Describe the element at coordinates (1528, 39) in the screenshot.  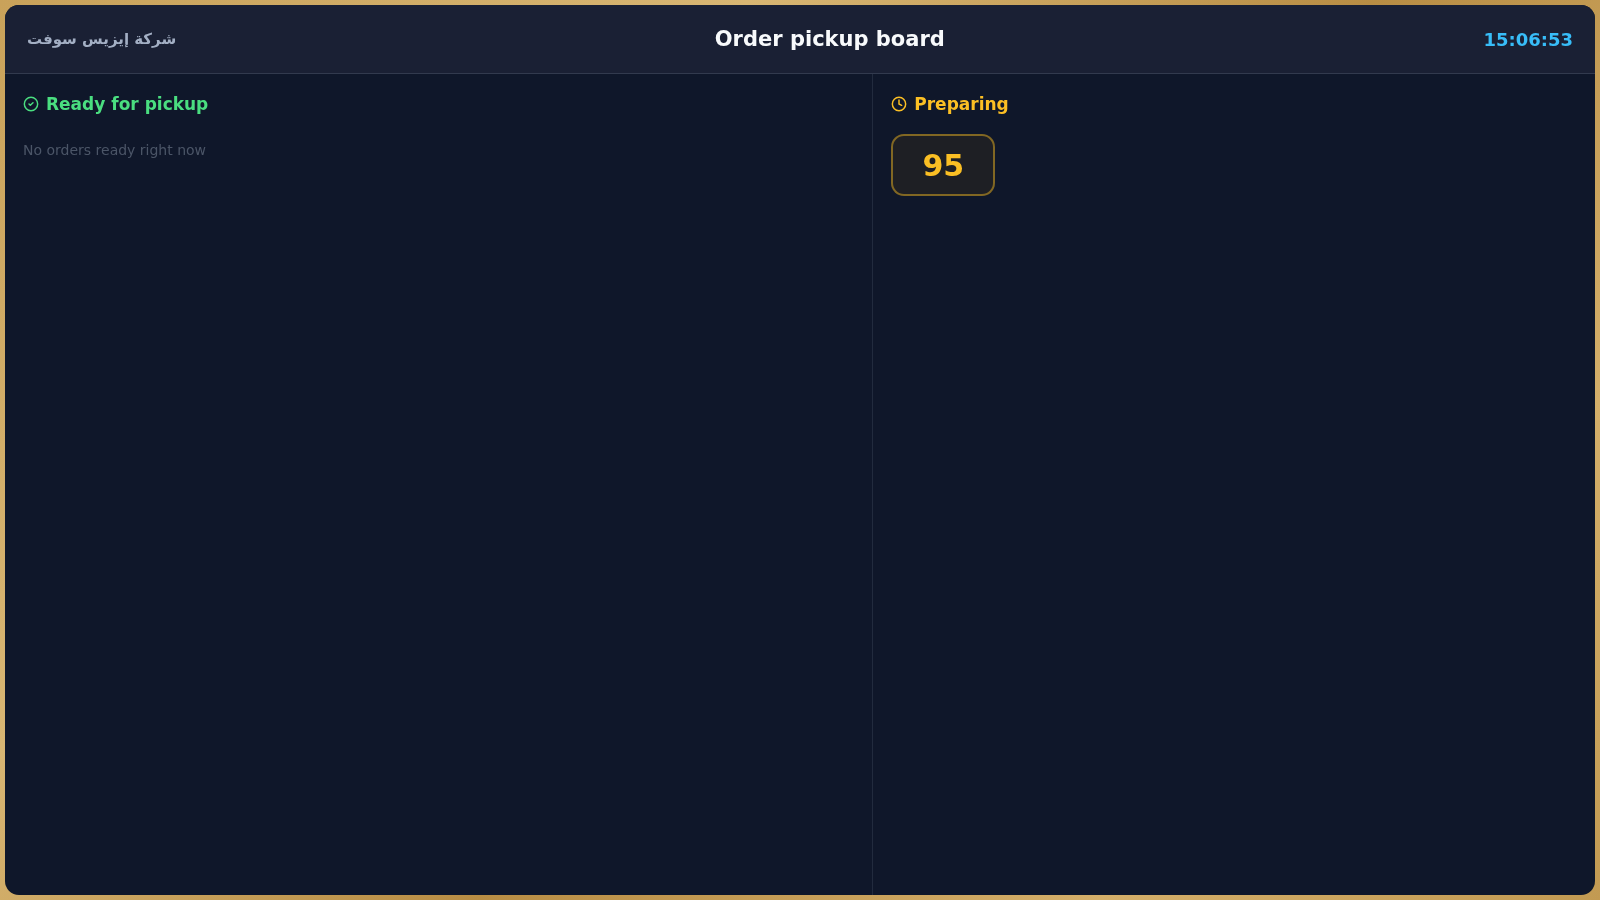
I see `clock-time: 15:06:53` at that location.